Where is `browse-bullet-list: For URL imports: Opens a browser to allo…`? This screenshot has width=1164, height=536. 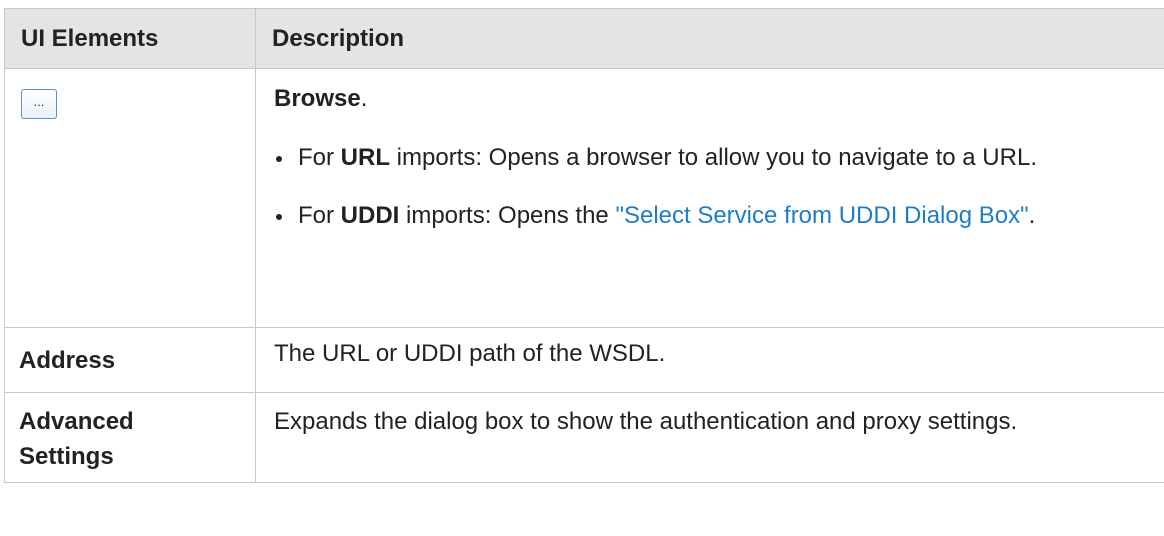
browse-bullet-list: For URL imports: Opens a browser to allo… is located at coordinates (710, 186).